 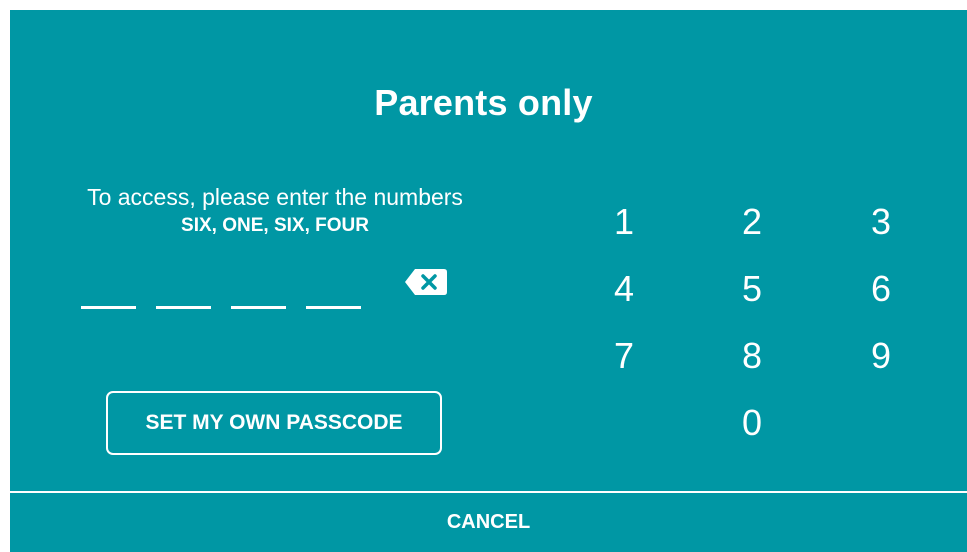 What do you see at coordinates (483, 102) in the screenshot?
I see `dialog-title: Parents only` at bounding box center [483, 102].